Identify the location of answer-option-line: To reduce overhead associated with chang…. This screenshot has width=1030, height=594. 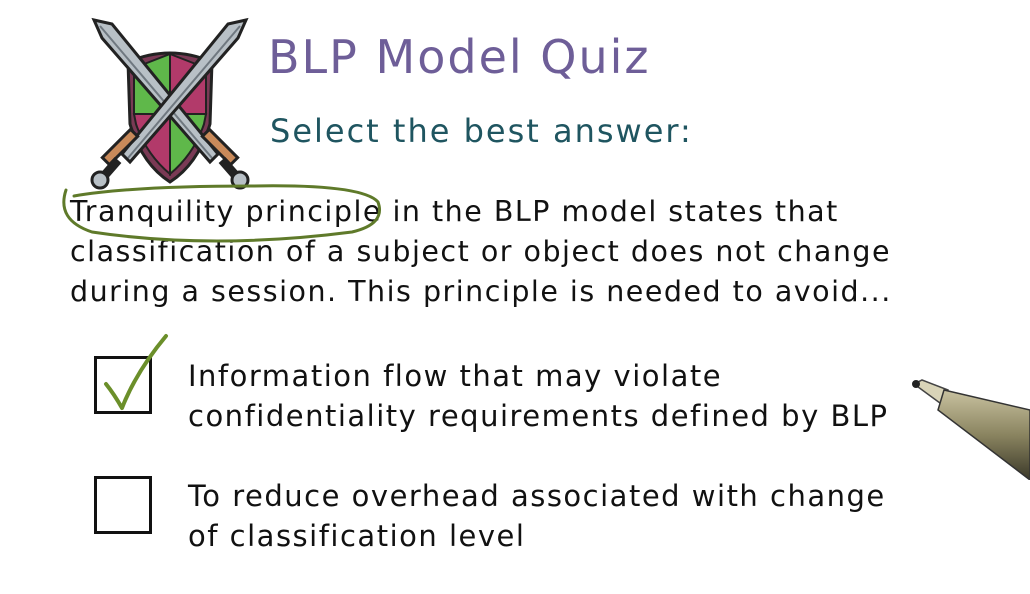
(537, 496).